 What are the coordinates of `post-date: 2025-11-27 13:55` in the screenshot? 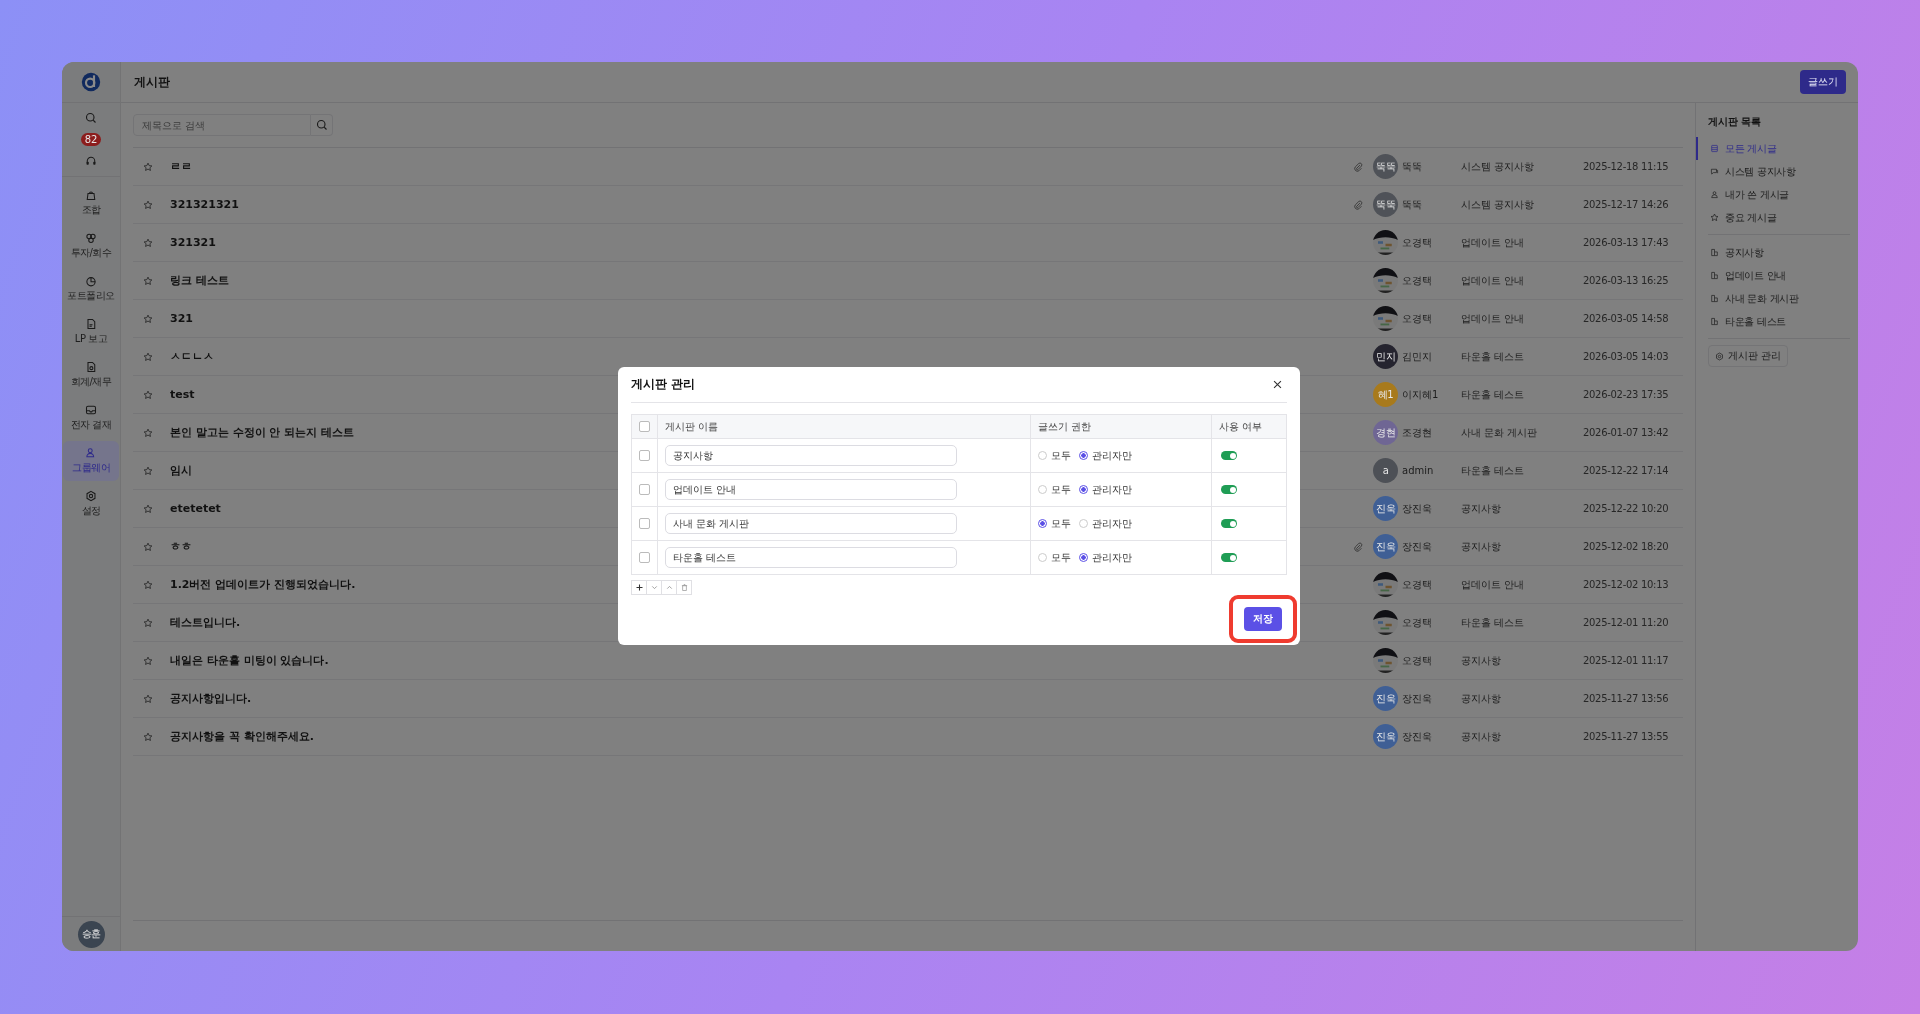 It's located at (1626, 736).